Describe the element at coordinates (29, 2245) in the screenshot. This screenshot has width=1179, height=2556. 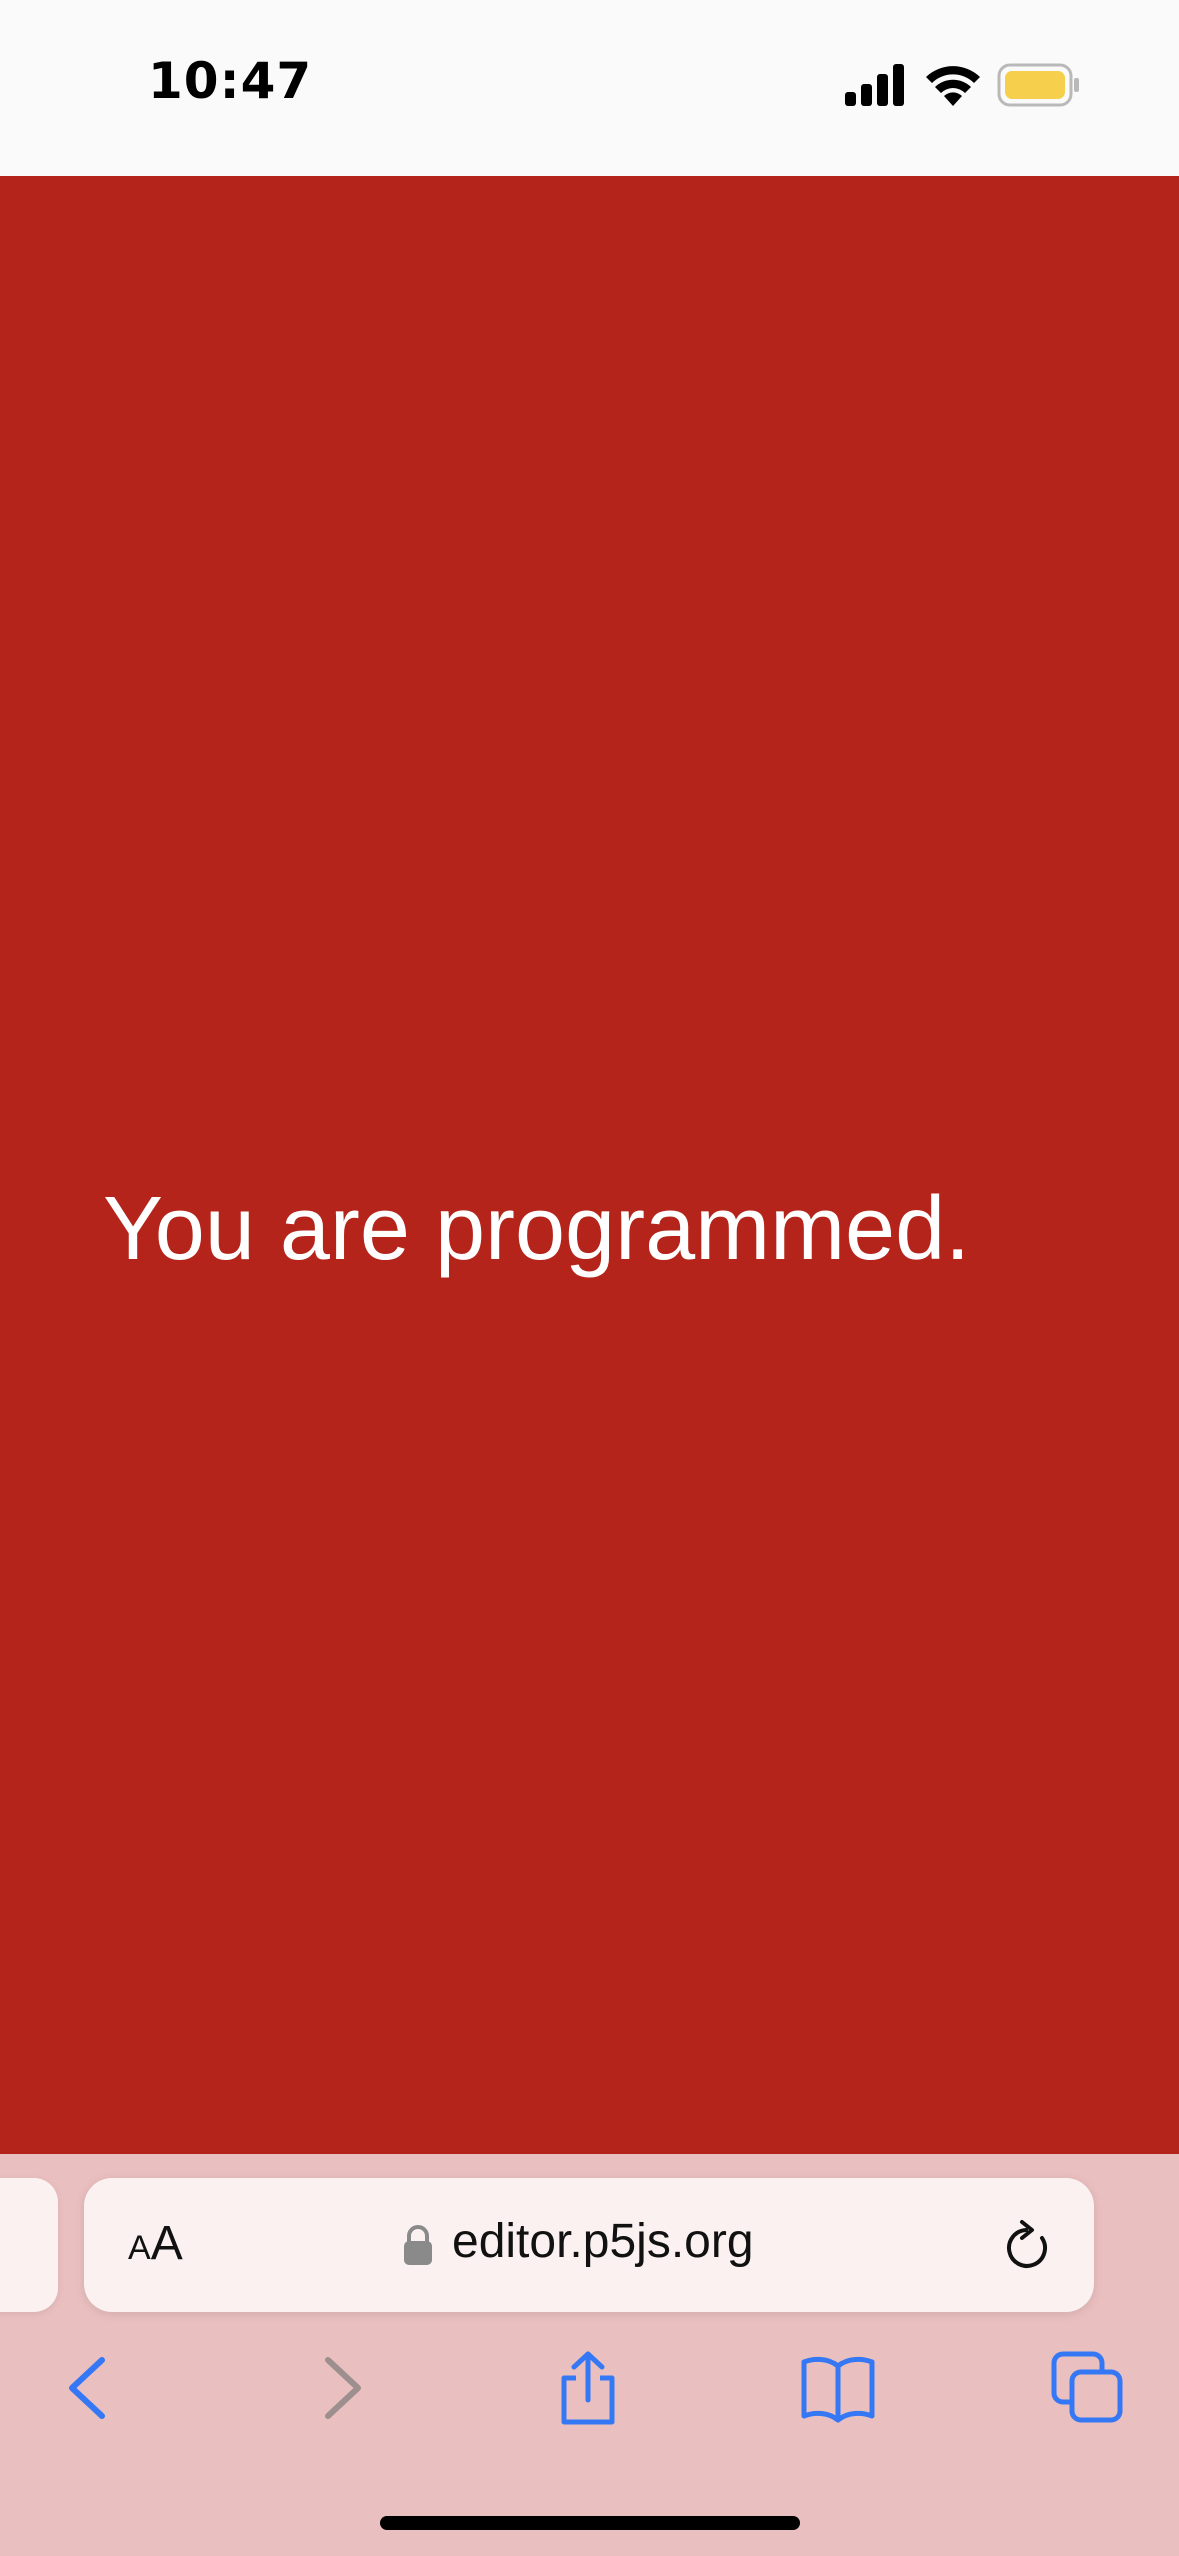
I see `previous-tab-preview` at that location.